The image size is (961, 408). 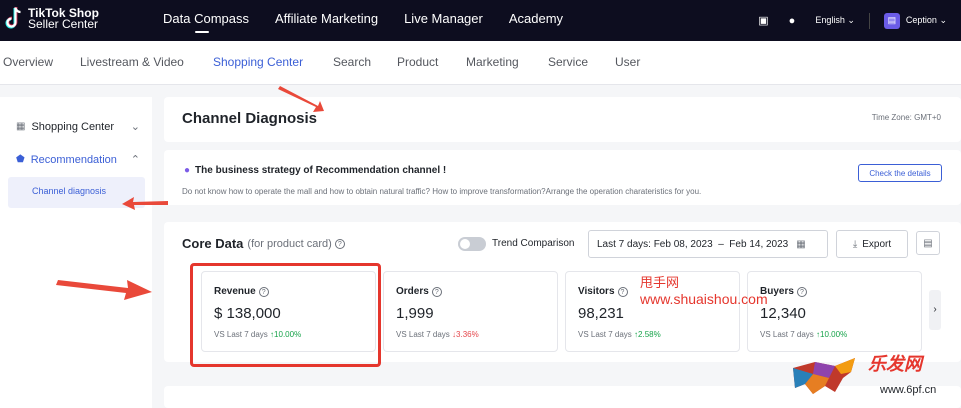 I want to click on annotation-arrows, so click(x=190, y=193).